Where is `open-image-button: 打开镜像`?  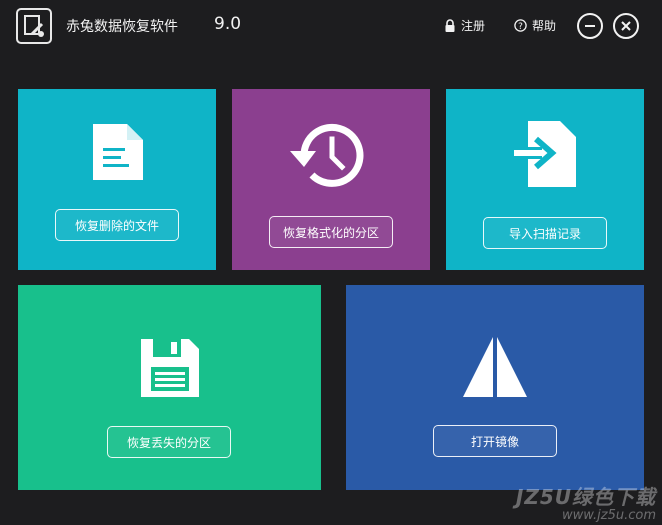 open-image-button: 打开镜像 is located at coordinates (495, 441).